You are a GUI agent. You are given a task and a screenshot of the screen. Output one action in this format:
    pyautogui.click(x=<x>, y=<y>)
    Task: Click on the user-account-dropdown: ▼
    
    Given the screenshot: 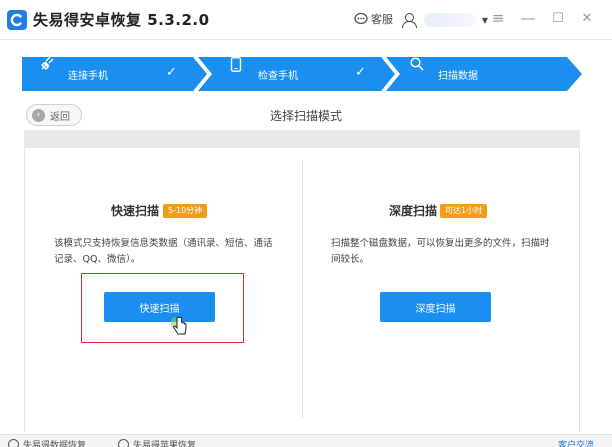 What is the action you would take?
    pyautogui.click(x=442, y=20)
    